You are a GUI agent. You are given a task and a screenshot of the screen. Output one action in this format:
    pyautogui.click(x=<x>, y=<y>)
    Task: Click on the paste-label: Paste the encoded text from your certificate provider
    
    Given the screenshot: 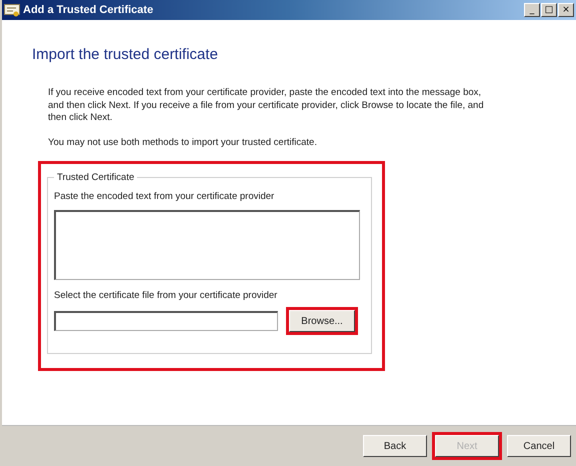 What is the action you would take?
    pyautogui.click(x=165, y=196)
    